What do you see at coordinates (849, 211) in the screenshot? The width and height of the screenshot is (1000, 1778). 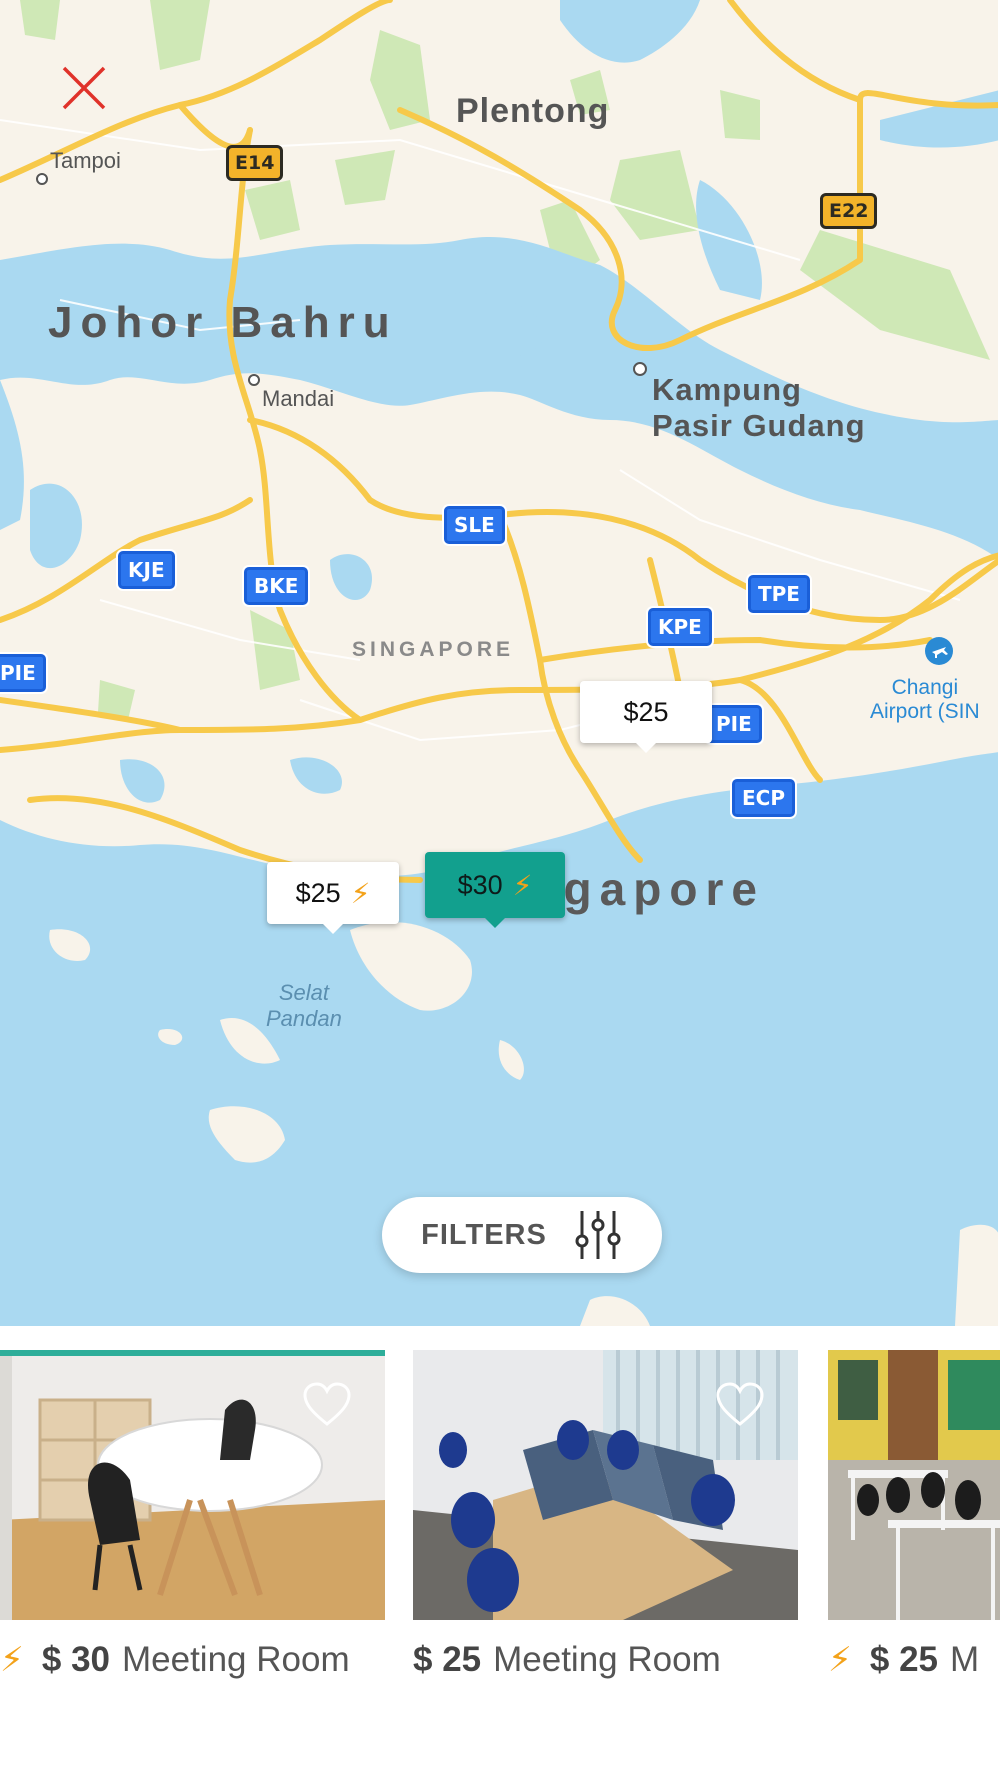 I see `highway-shield-e22: E22` at bounding box center [849, 211].